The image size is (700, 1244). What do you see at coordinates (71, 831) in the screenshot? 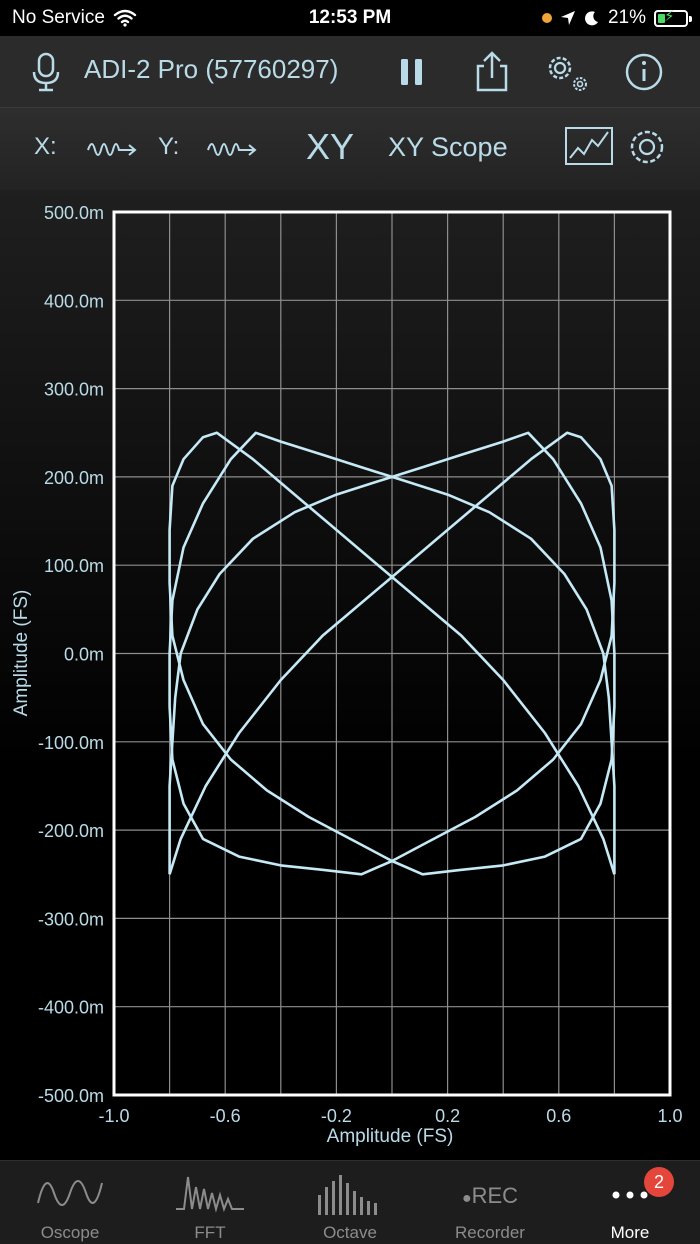
I see `y-tick-label: -200.0m` at bounding box center [71, 831].